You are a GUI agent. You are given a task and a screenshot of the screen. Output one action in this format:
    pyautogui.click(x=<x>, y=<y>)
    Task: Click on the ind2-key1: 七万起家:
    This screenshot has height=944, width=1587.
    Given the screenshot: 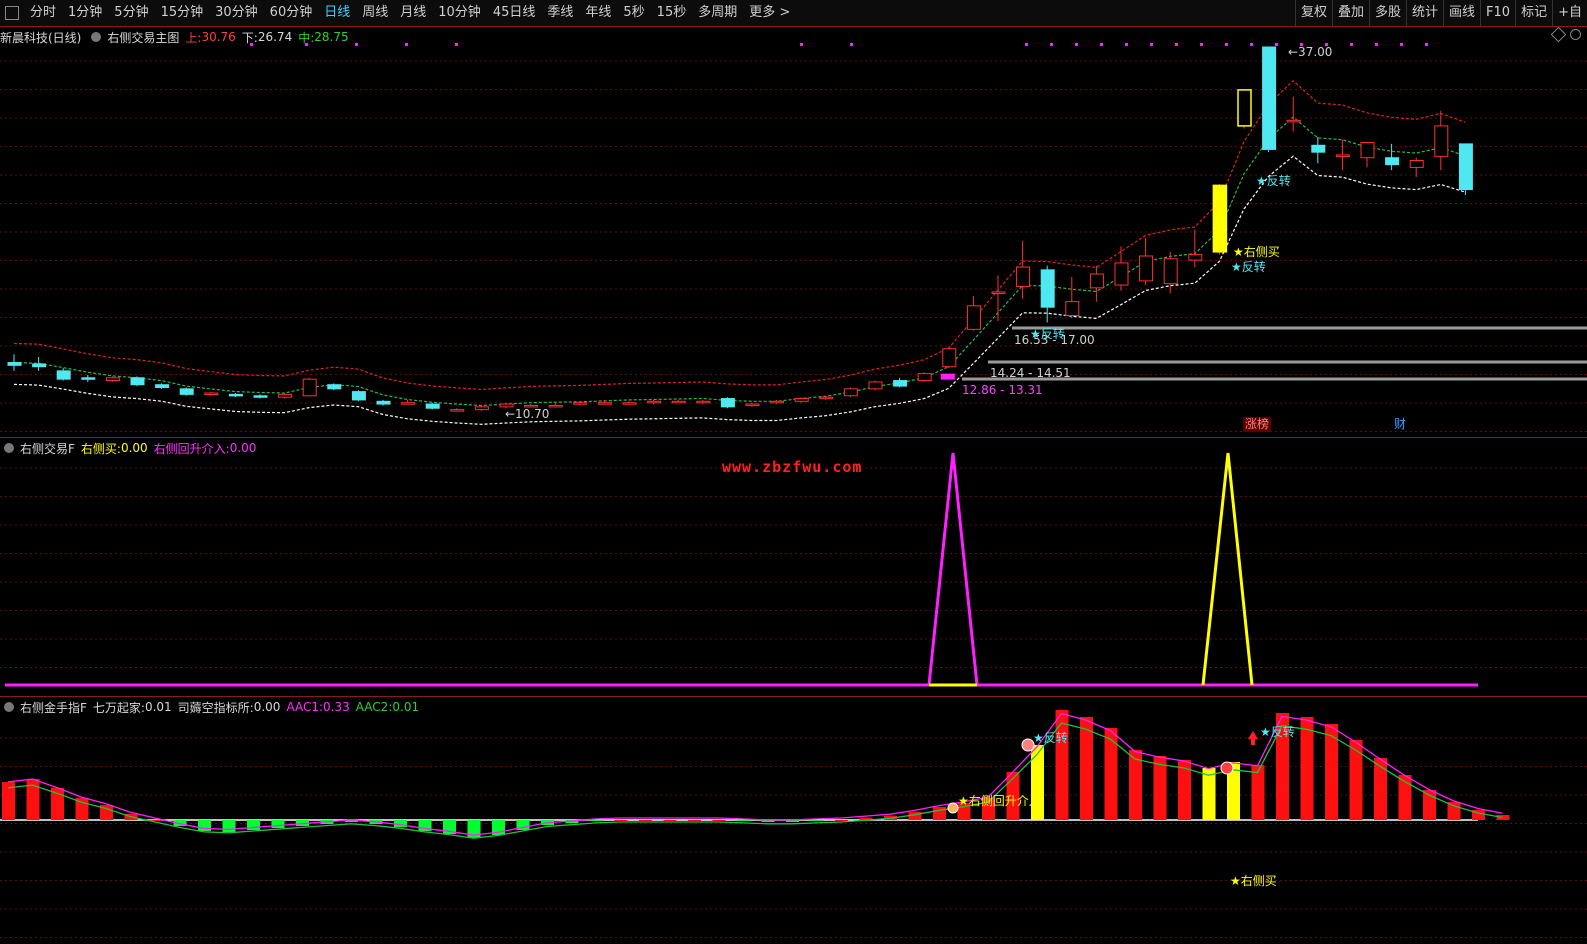 What is the action you would take?
    pyautogui.click(x=118, y=707)
    